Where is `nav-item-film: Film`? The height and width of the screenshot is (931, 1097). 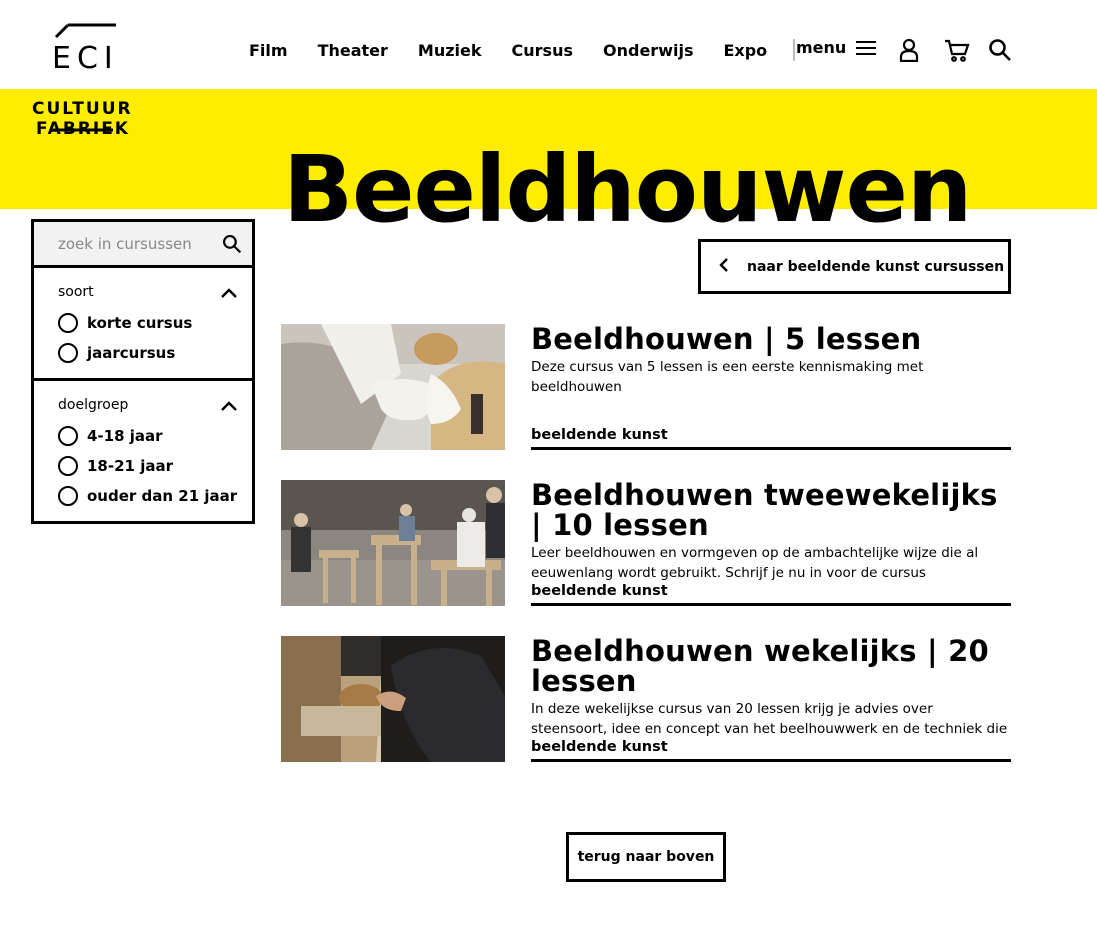 nav-item-film: Film is located at coordinates (268, 50).